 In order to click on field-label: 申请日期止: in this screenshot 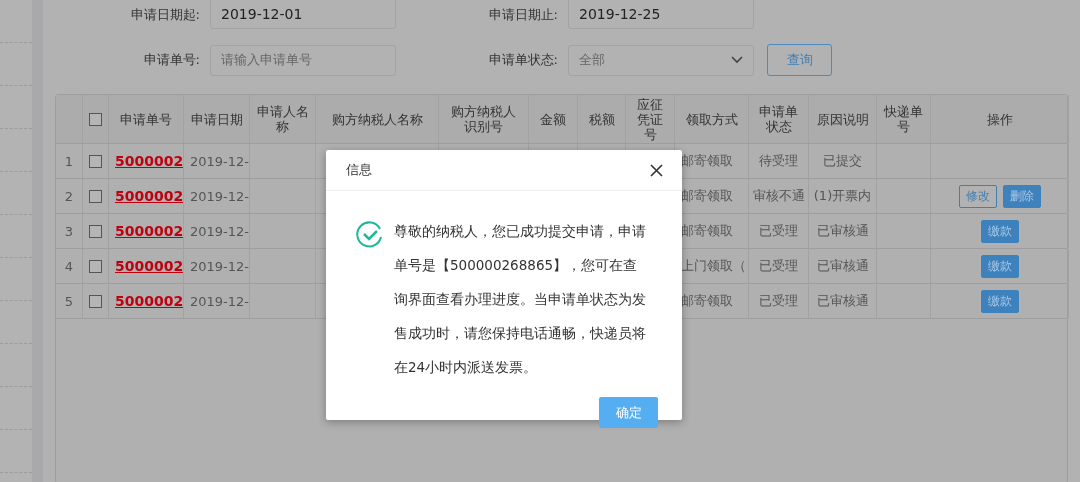, I will do `click(522, 14)`.